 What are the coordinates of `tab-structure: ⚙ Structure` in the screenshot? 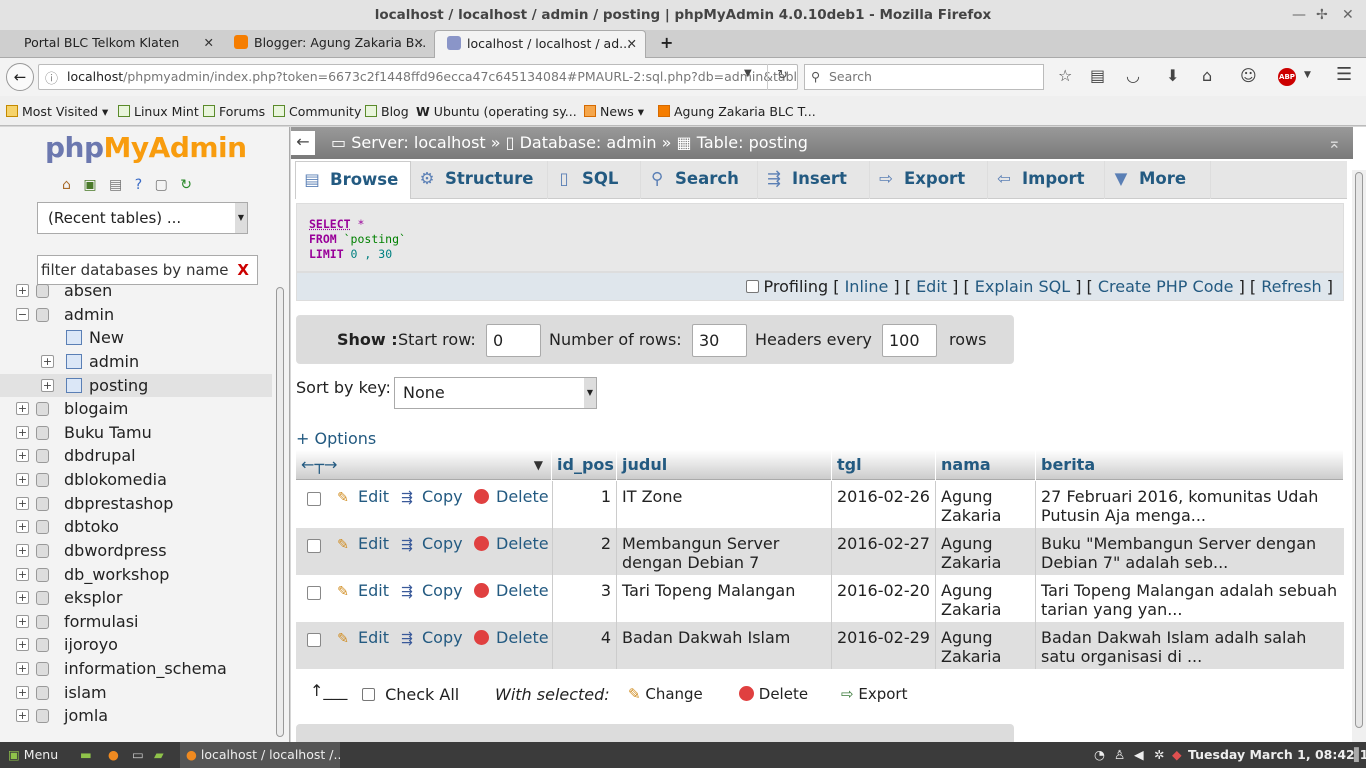 It's located at (479, 180).